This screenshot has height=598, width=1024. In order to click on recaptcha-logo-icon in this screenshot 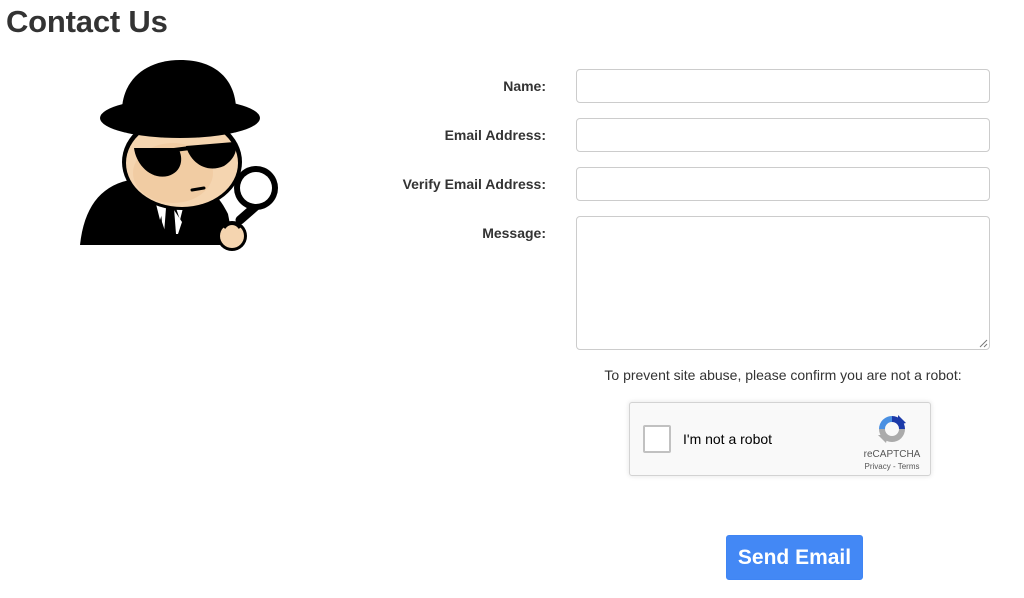, I will do `click(892, 429)`.